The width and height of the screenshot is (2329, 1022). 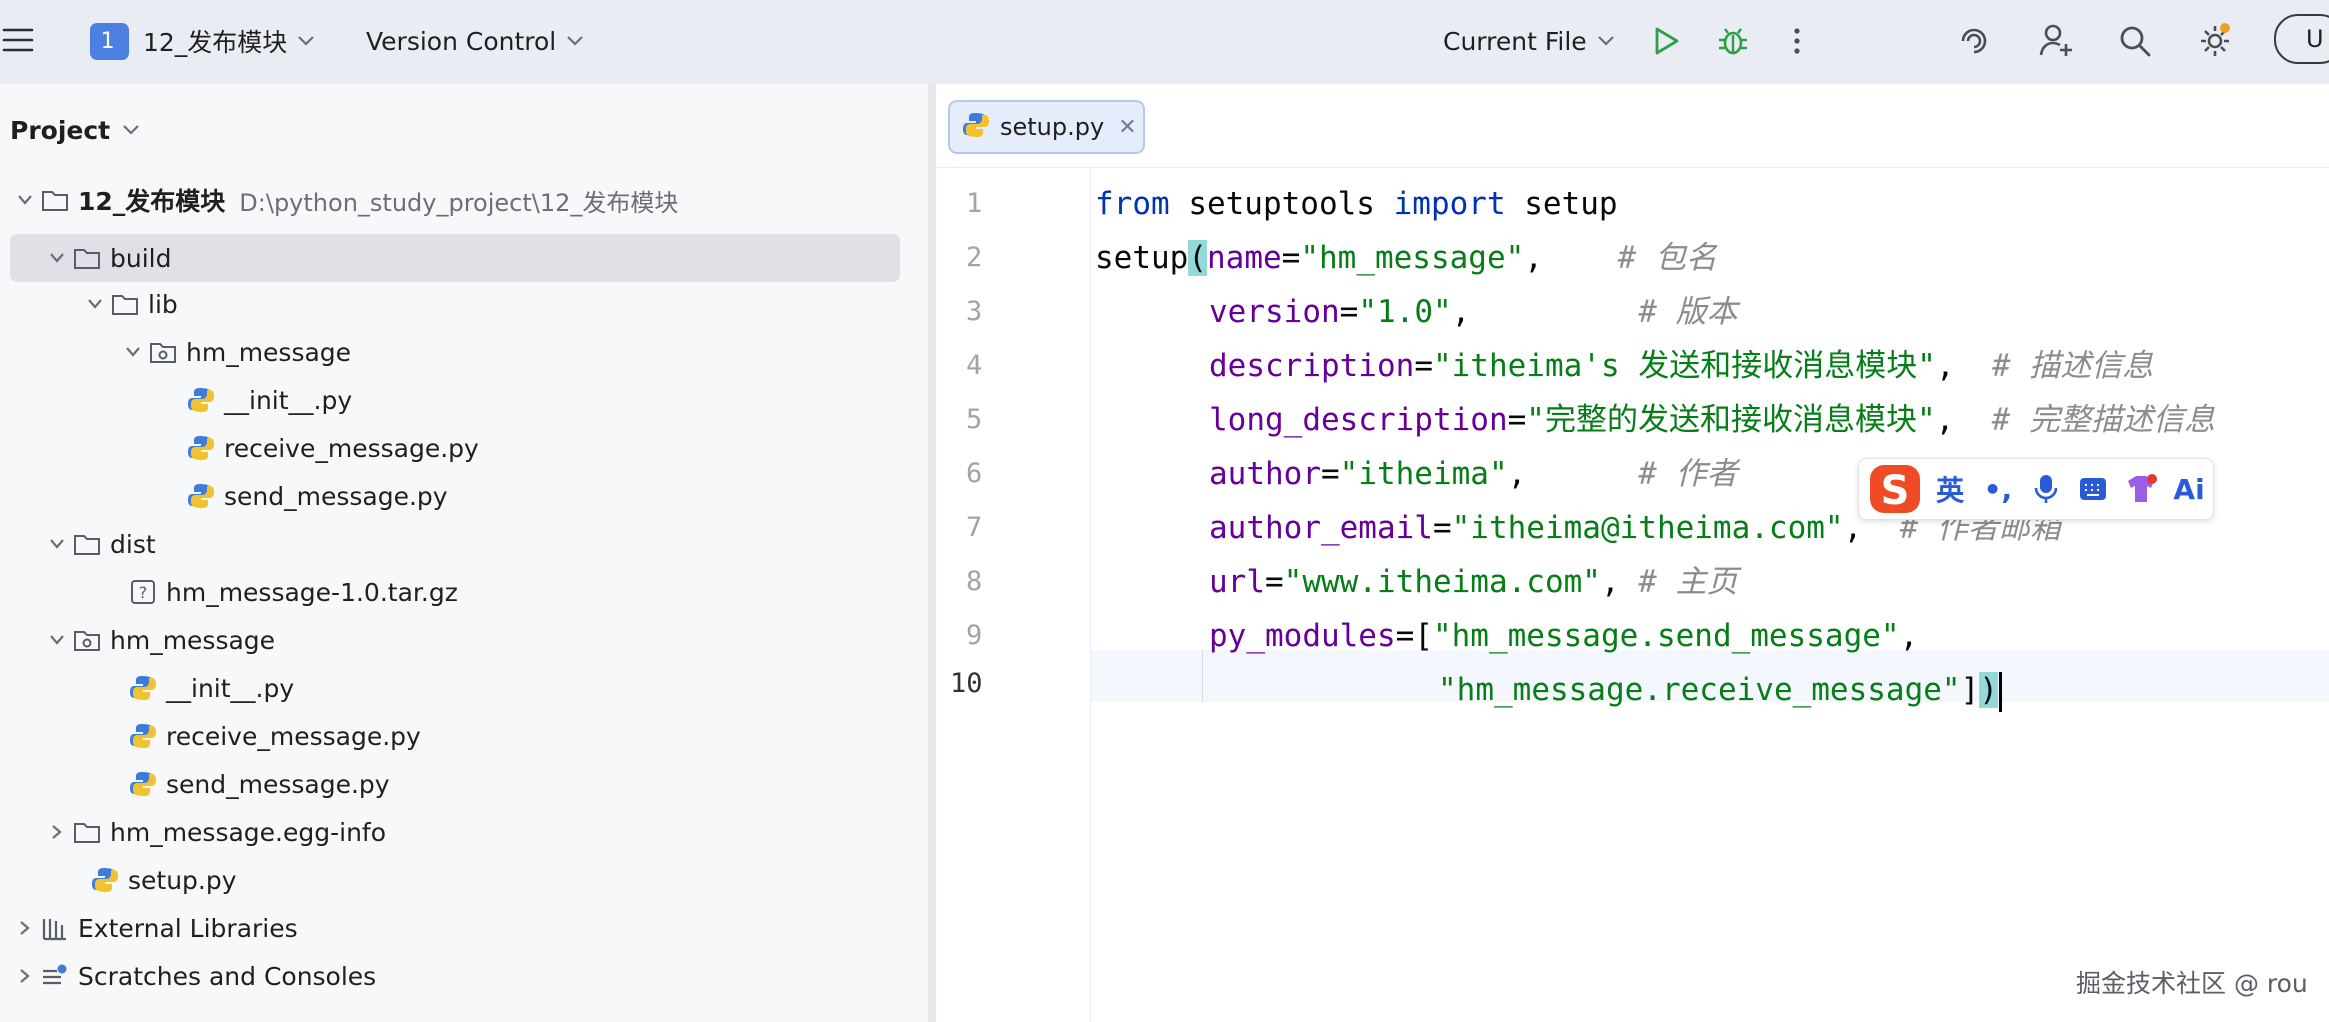 I want to click on code-line-1: from setuptools import setup, so click(x=1356, y=204).